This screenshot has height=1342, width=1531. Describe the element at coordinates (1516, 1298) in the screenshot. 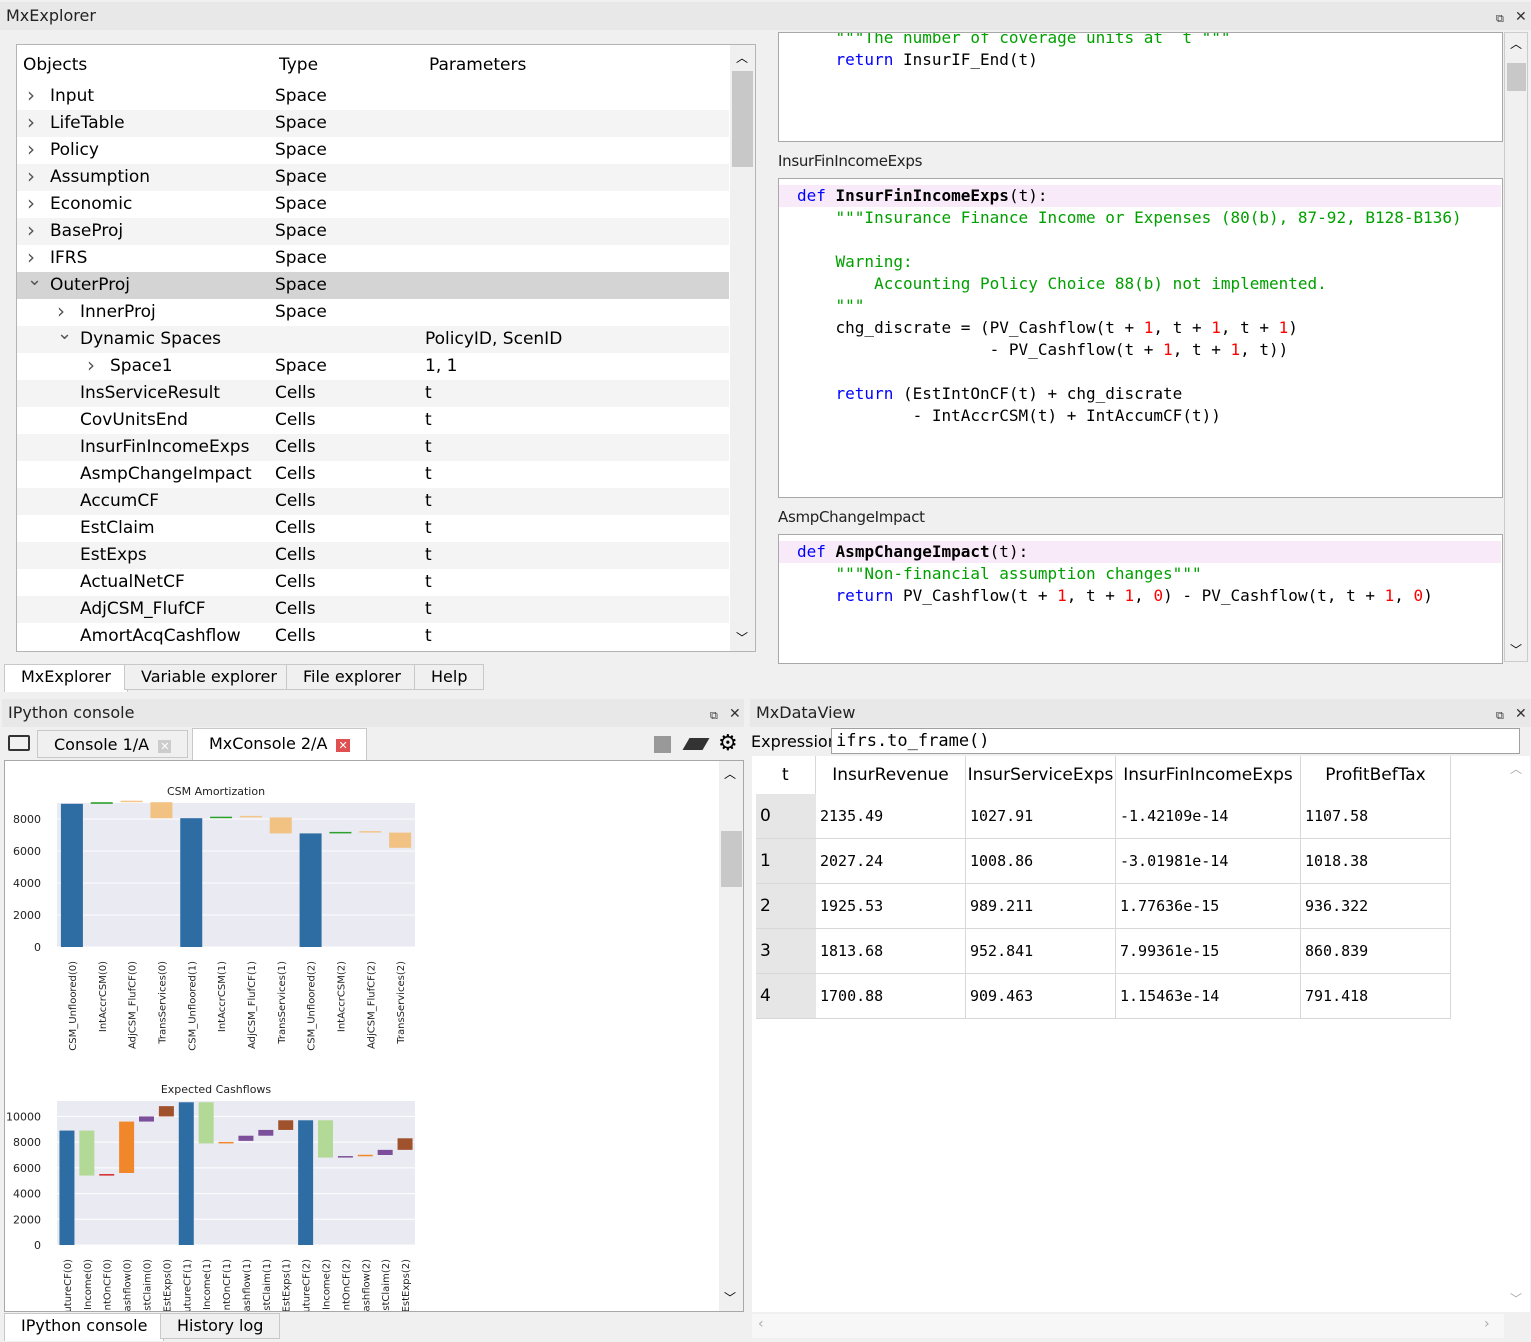

I see `dataview-scroll-down-icon: ﹀` at that location.